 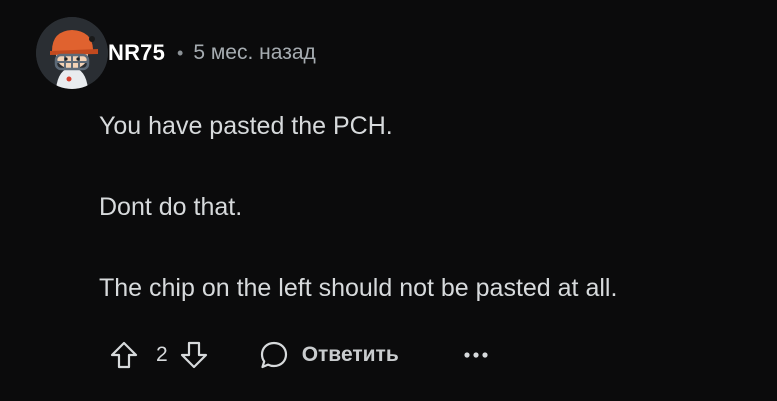 I want to click on avatar, so click(x=72, y=53).